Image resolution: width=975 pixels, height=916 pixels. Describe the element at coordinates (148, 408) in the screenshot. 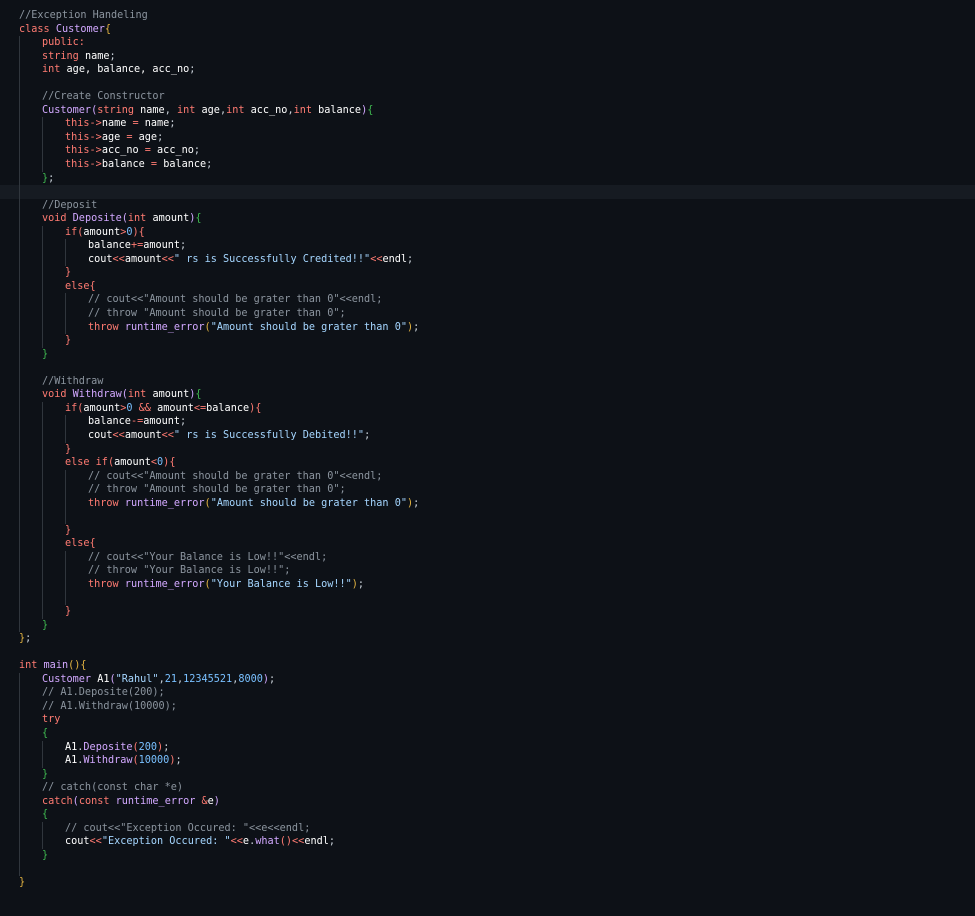

I see `code-token: &&` at that location.